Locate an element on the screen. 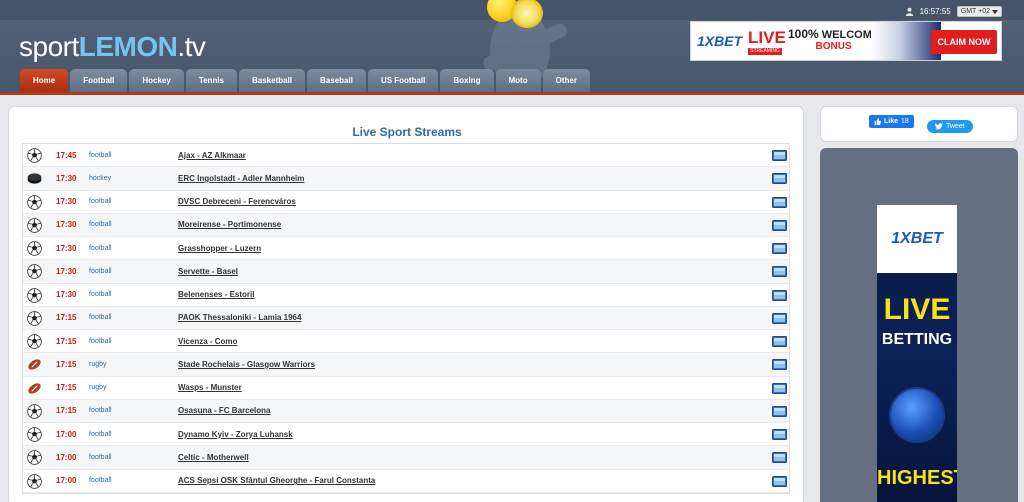 The height and width of the screenshot is (502, 1024). event-row: 17:15 football Osasuna - FC Barcelona is located at coordinates (406, 411).